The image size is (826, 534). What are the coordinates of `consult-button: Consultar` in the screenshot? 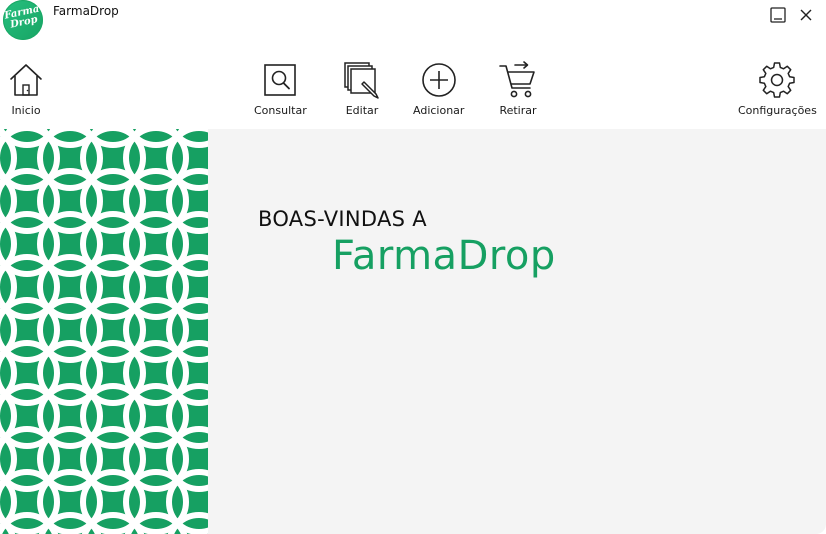 It's located at (280, 88).